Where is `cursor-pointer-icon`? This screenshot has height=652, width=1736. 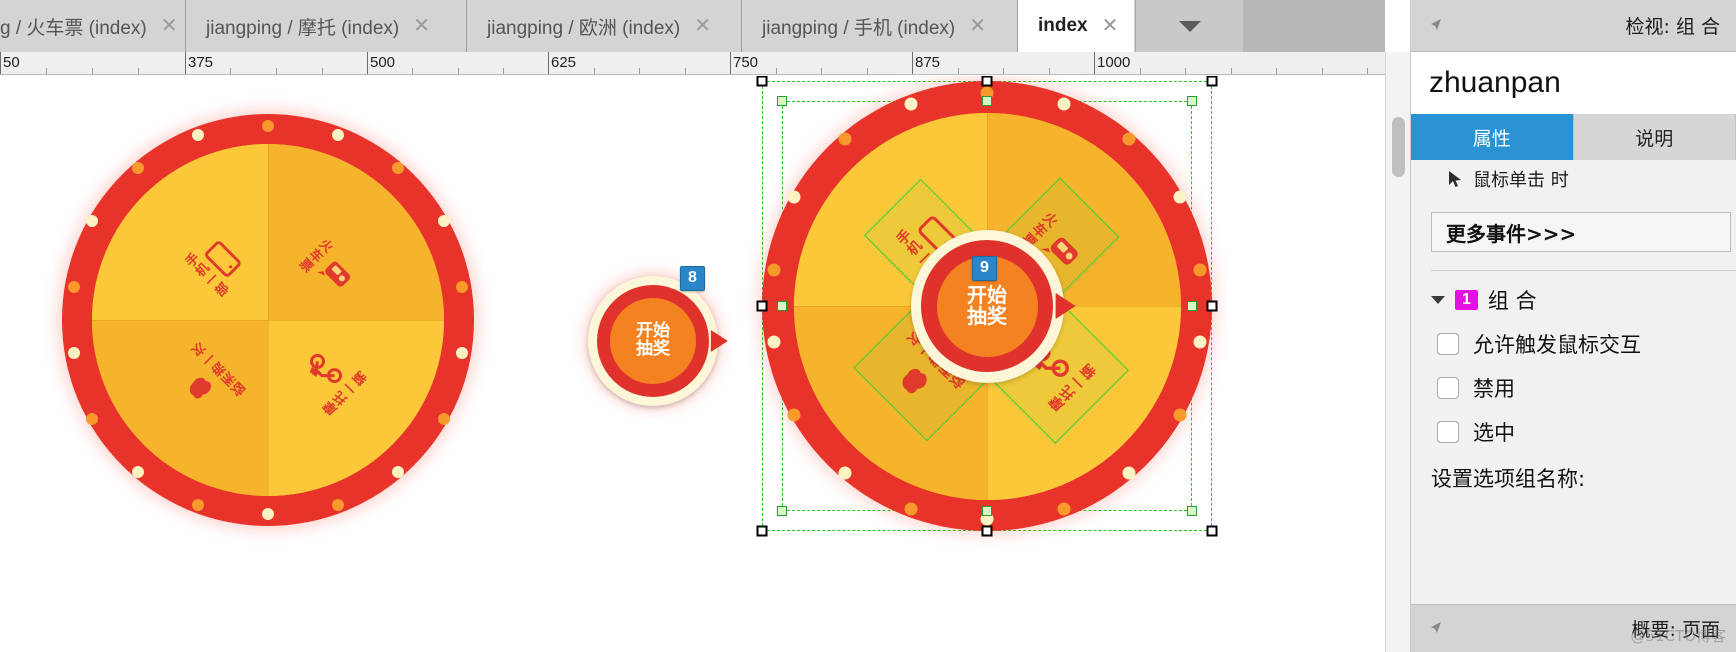 cursor-pointer-icon is located at coordinates (1455, 179).